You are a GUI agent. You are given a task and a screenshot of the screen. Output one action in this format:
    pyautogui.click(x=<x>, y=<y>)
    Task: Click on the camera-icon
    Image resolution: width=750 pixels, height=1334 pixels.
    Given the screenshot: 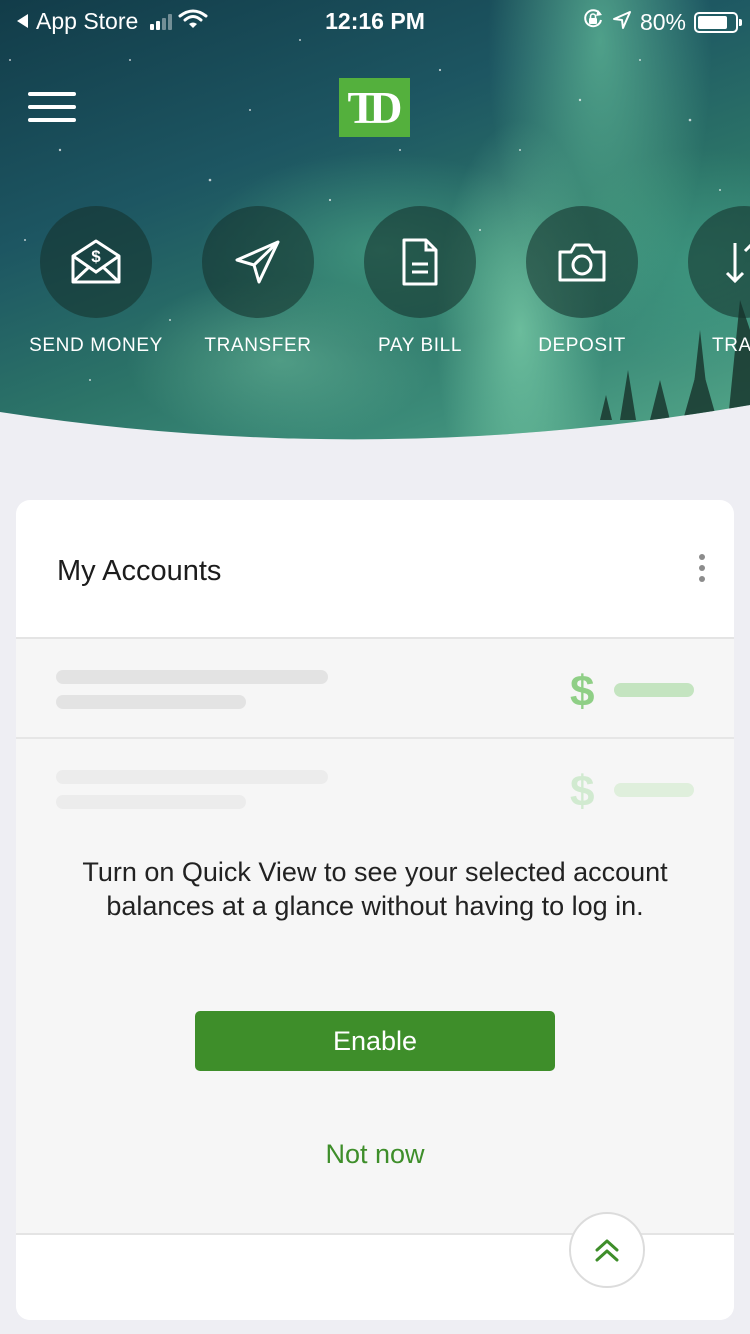 What is the action you would take?
    pyautogui.click(x=582, y=262)
    